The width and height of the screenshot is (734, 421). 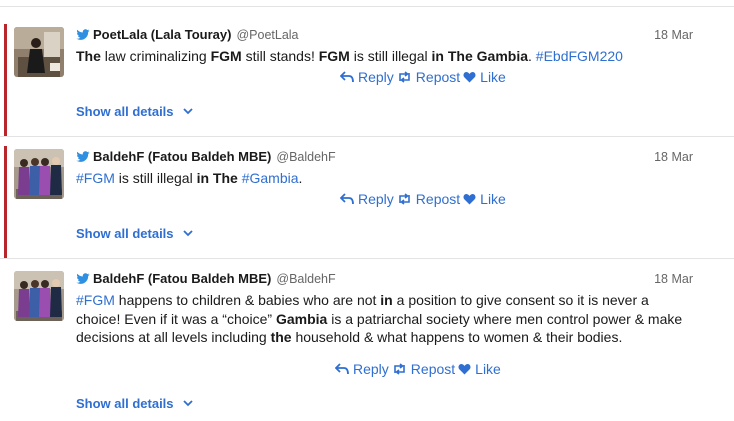 I want to click on text-segment: happens to children & babies who are not, so click(x=247, y=300).